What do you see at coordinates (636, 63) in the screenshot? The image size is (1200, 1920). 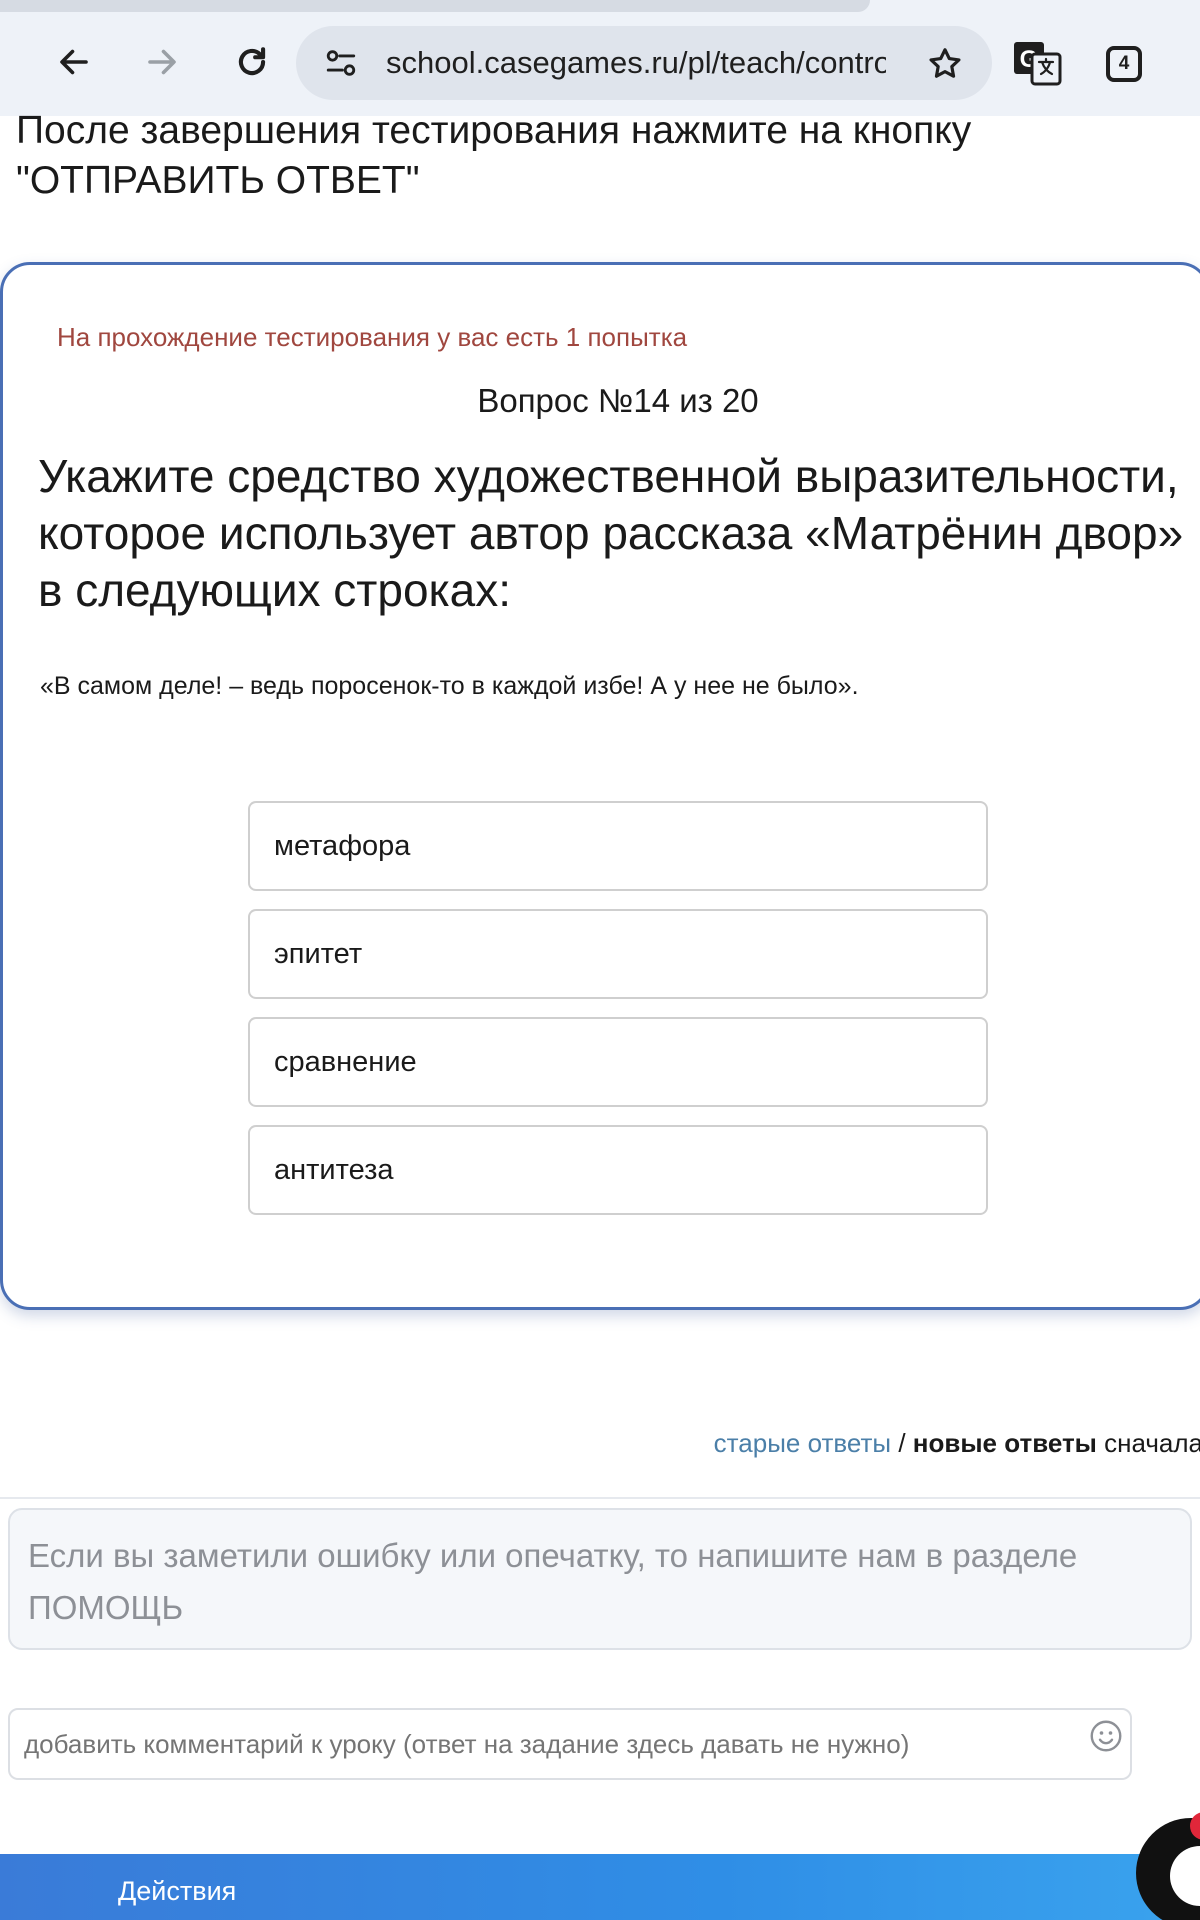 I see `url-text: school.casegames.ru/pl/teach/control` at bounding box center [636, 63].